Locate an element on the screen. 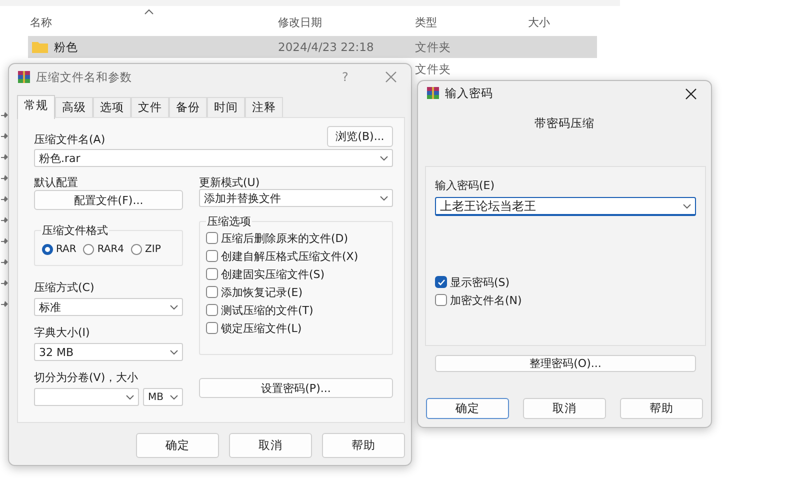  window-title: 压缩文件名和参数 is located at coordinates (84, 77).